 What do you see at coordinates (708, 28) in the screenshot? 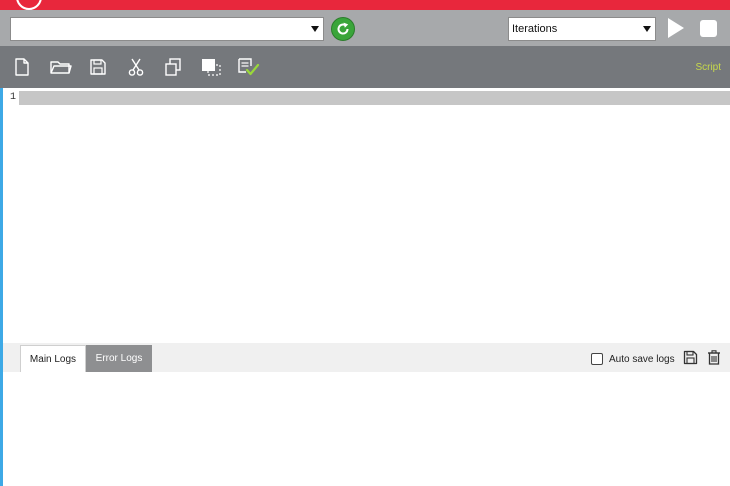
I see `stop-icon` at bounding box center [708, 28].